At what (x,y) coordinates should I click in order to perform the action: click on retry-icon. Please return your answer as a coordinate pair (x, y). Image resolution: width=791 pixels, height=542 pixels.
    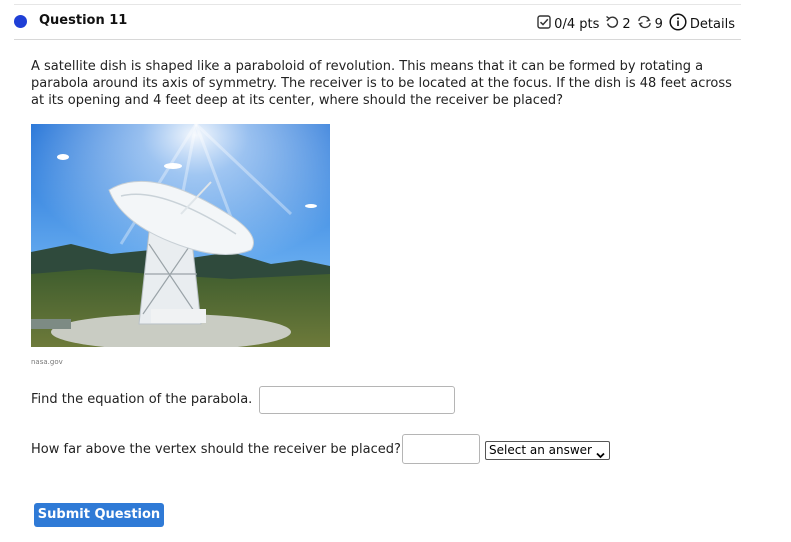
    Looking at the image, I should click on (644, 24).